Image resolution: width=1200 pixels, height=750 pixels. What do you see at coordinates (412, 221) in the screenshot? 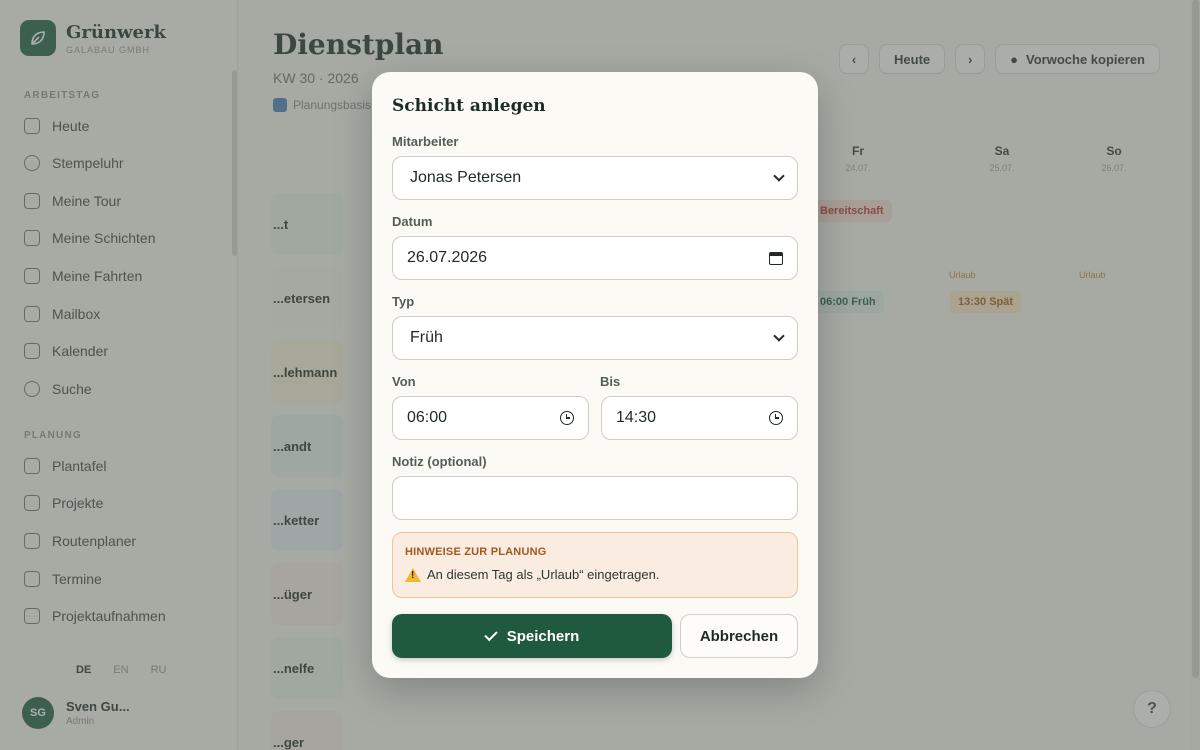
I see `date-label: Datum` at bounding box center [412, 221].